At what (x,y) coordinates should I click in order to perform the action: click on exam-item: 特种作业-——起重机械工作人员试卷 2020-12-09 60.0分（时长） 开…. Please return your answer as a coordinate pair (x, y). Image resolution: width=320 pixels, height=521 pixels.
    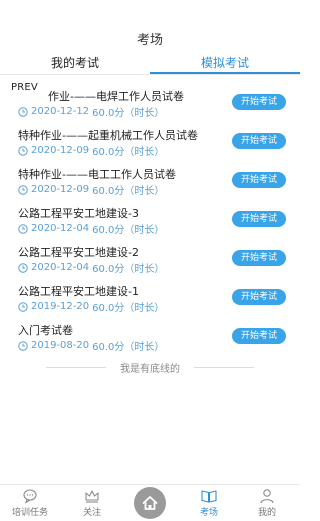
    Looking at the image, I should click on (150, 140).